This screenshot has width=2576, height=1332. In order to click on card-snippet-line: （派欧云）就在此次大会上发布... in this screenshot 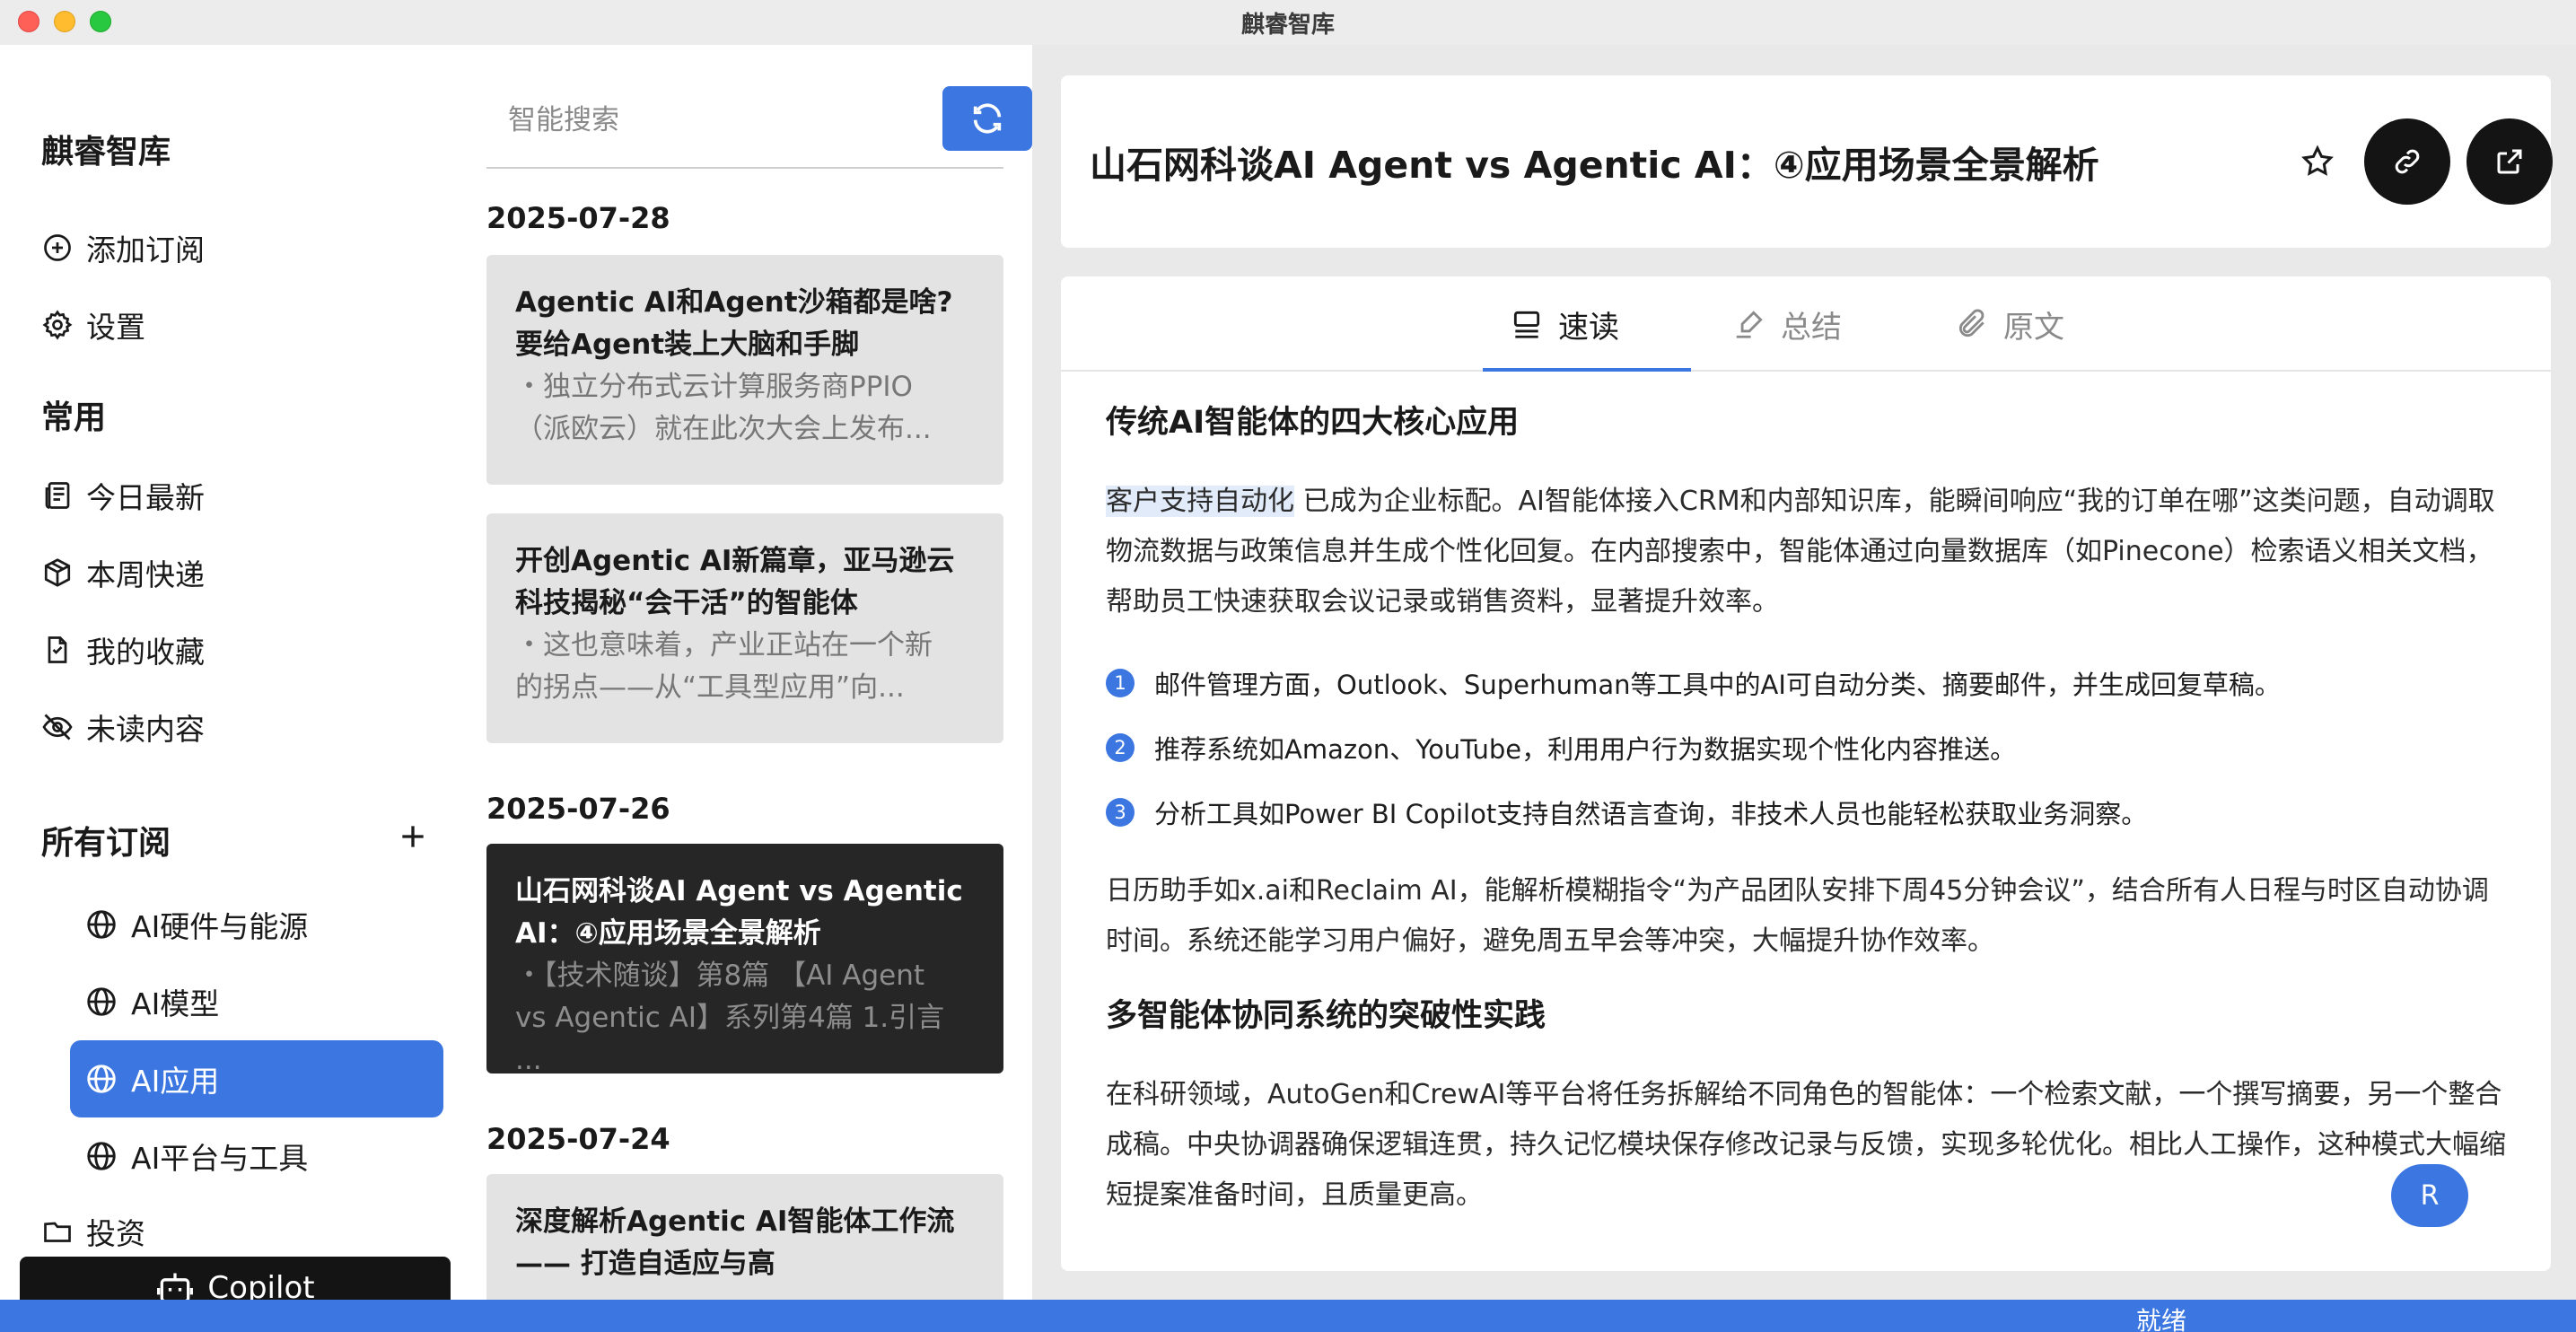, I will do `click(723, 429)`.